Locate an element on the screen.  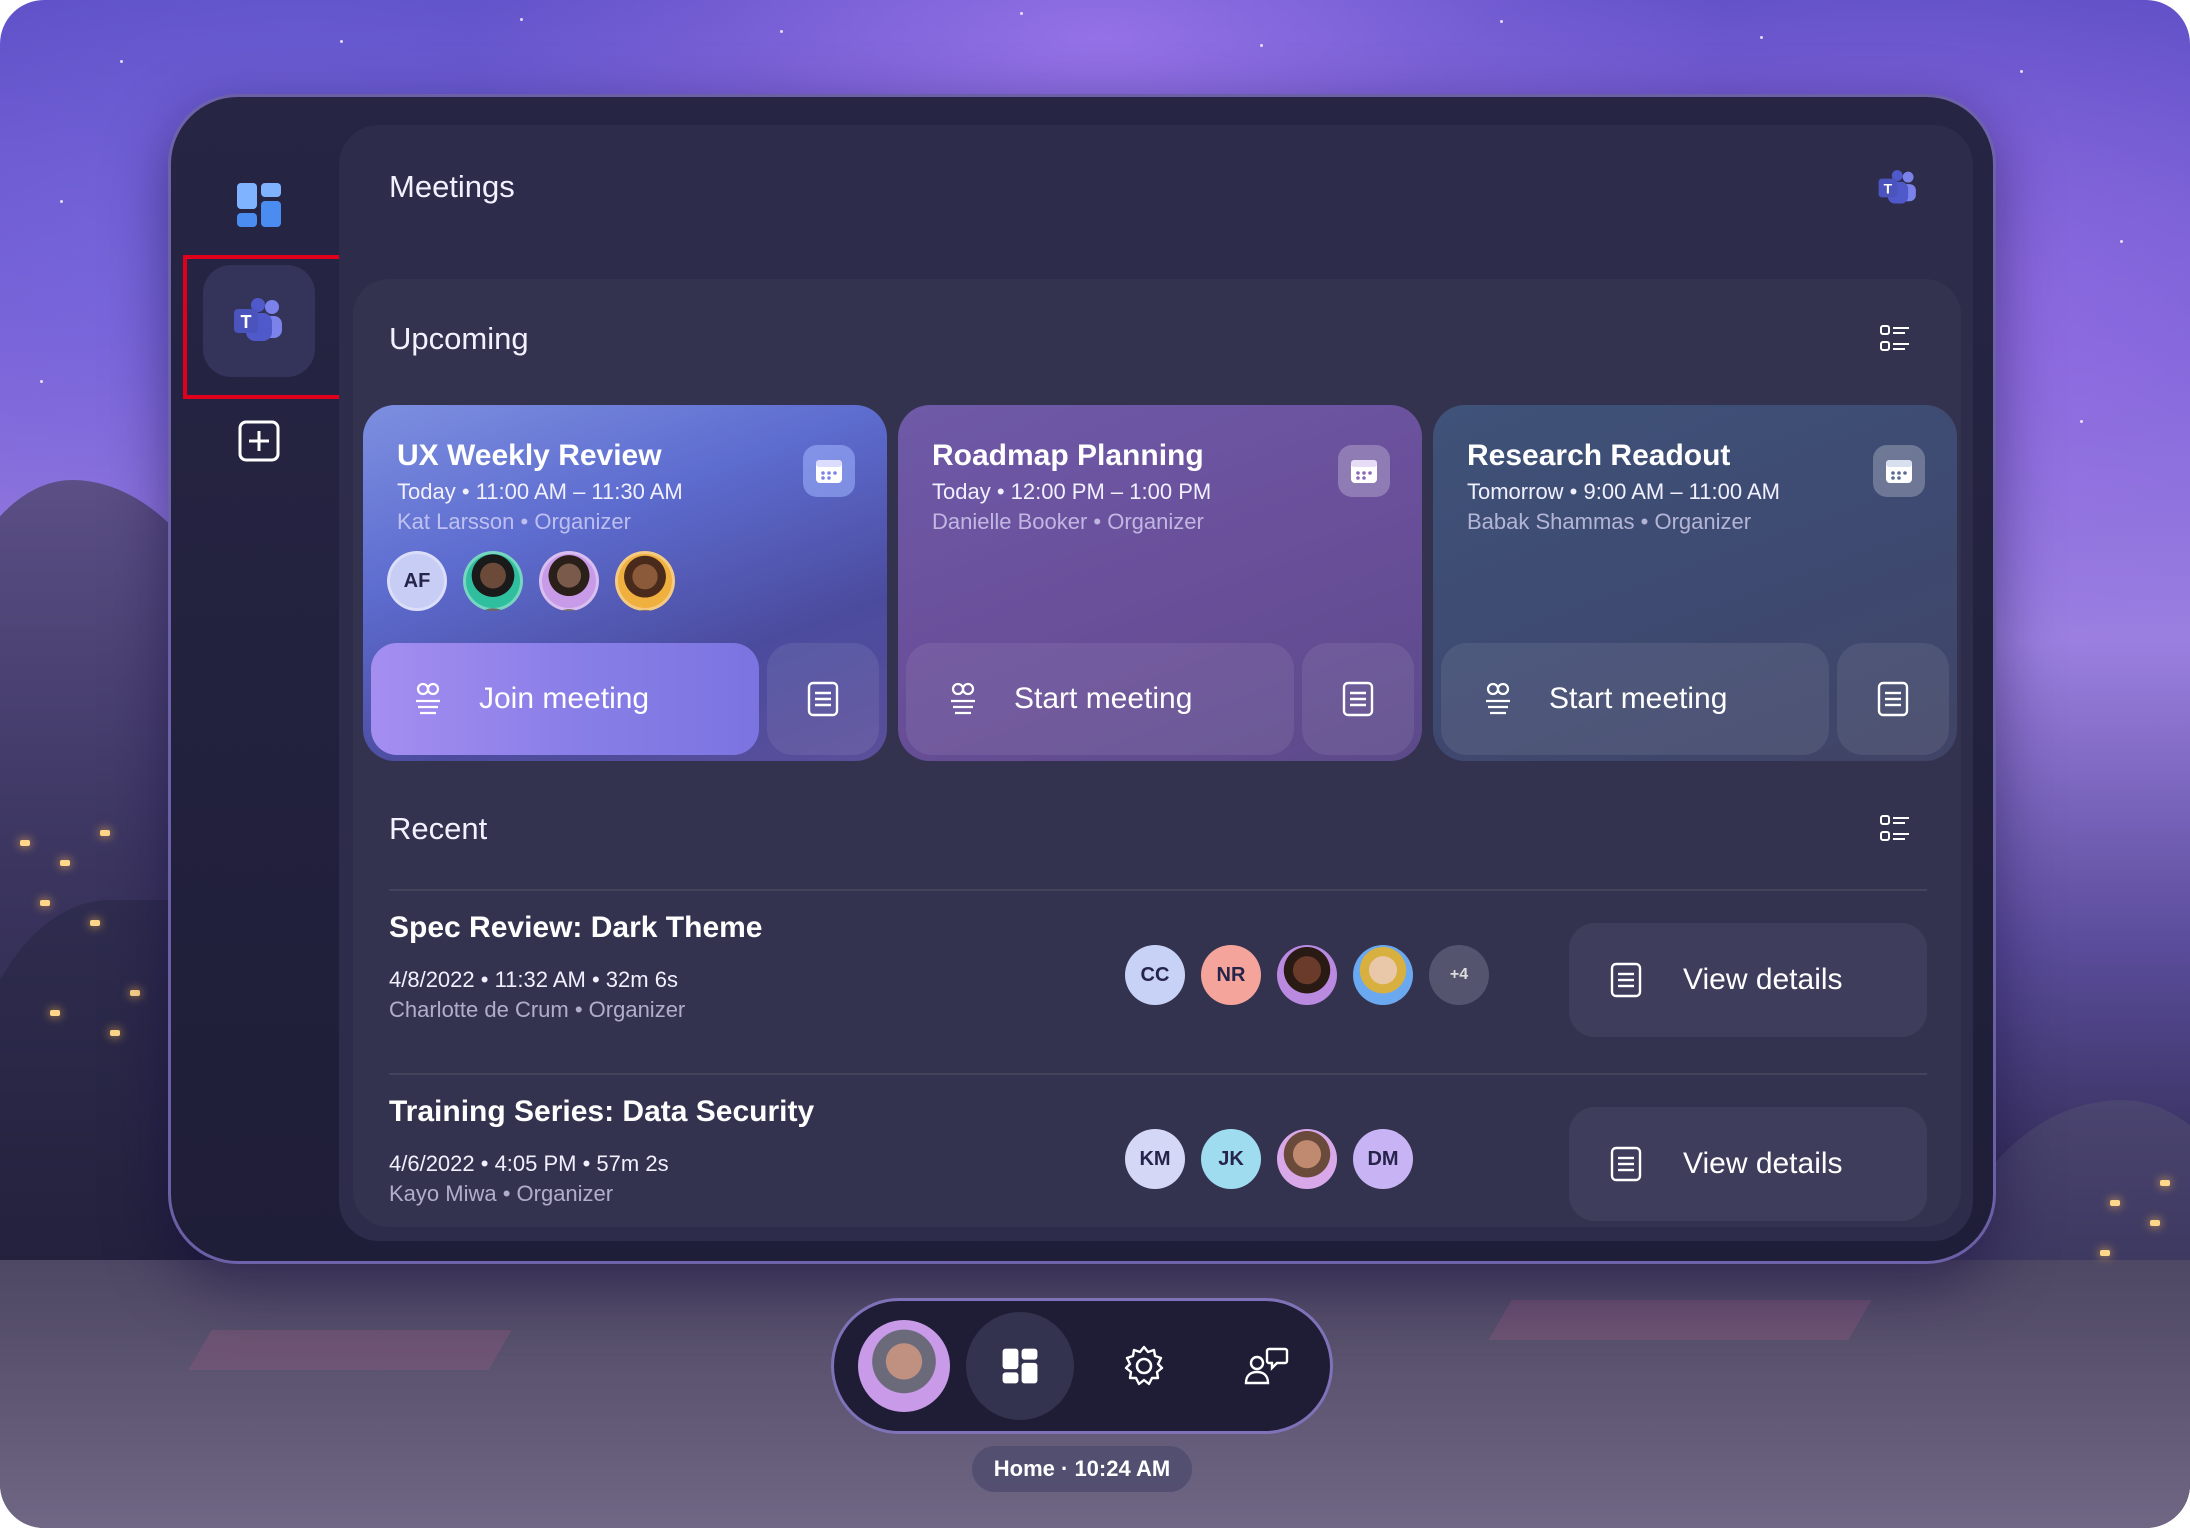
page-title: Meetings is located at coordinates (452, 186).